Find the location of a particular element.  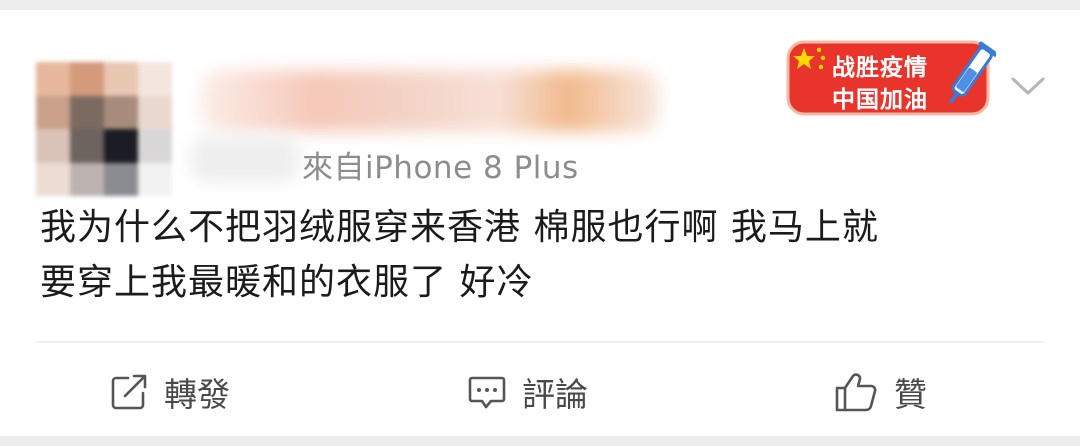

share-square-icon is located at coordinates (129, 392).